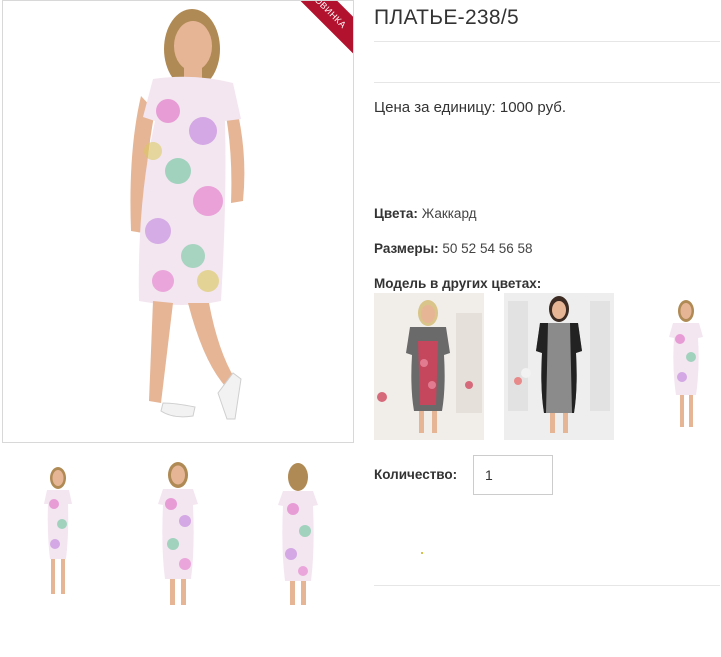  Describe the element at coordinates (187, 214) in the screenshot. I see `dress-model-illustration` at that location.